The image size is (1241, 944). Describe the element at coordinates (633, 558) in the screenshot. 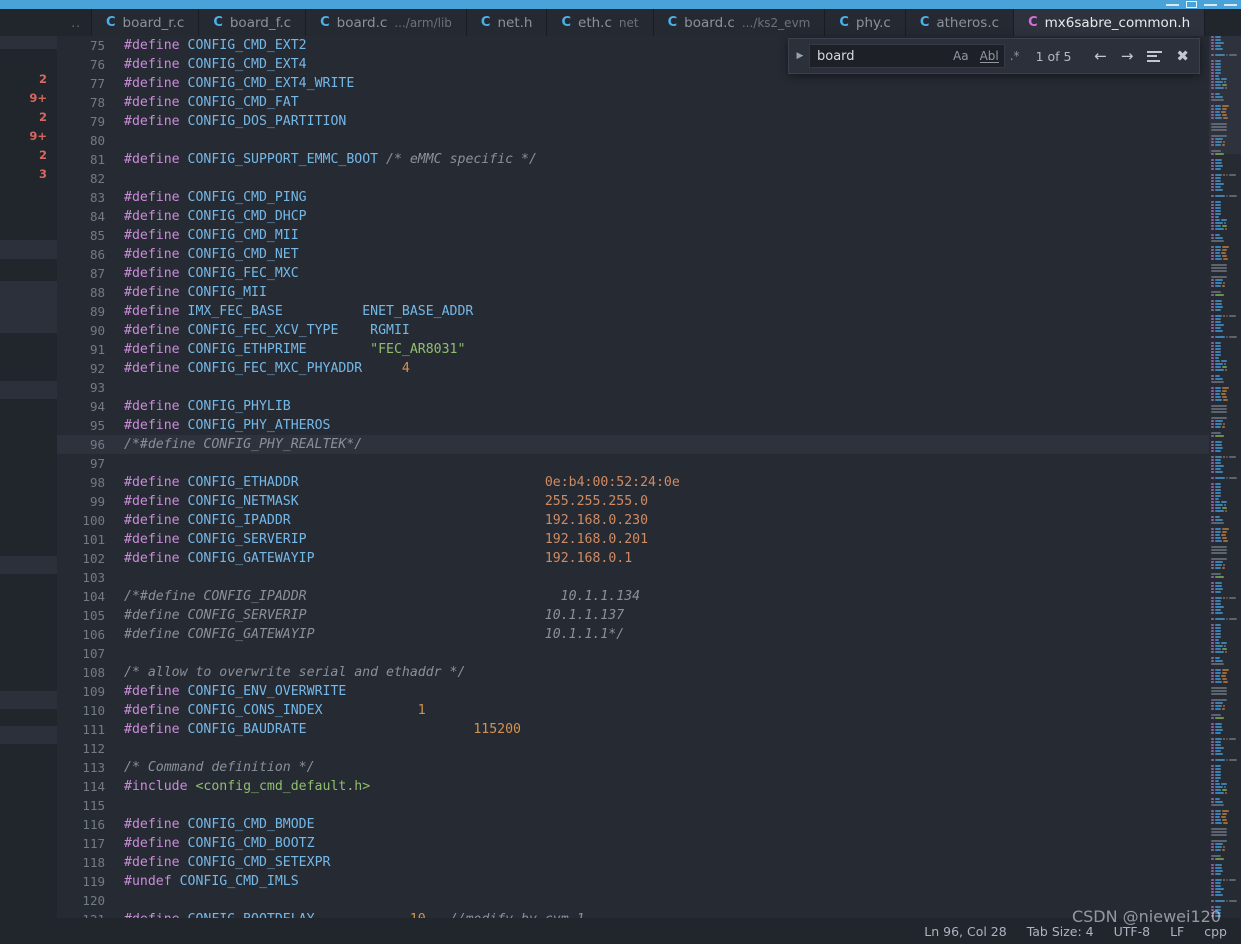

I see `code-line: 102 #define CONFIG_GATEWAYIP 192.168.0.1` at that location.